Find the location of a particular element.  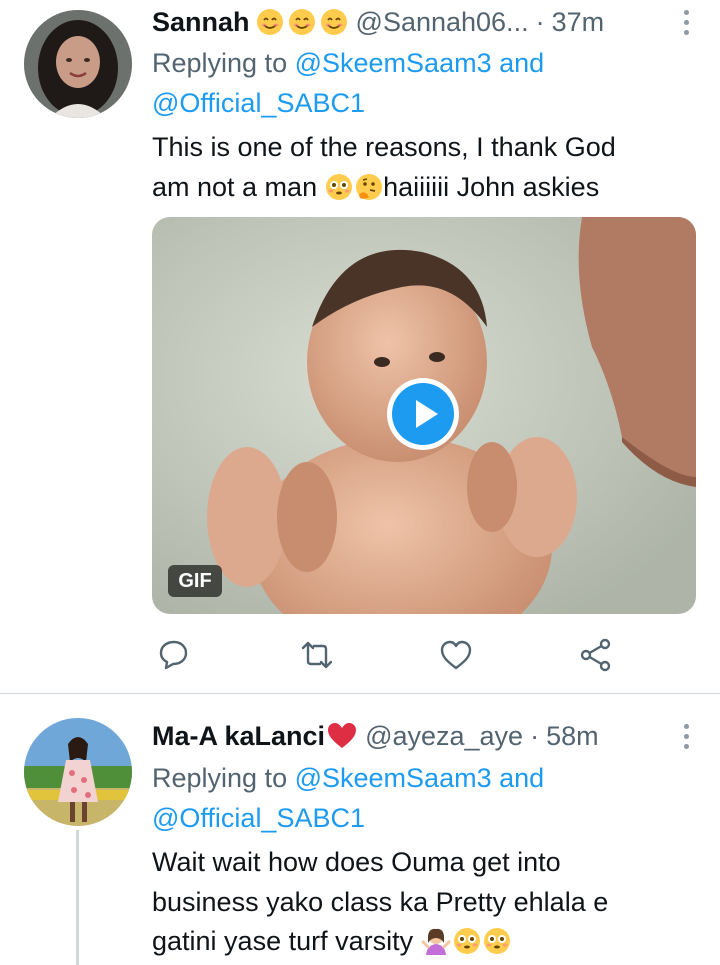

retweet-icon is located at coordinates (317, 655).